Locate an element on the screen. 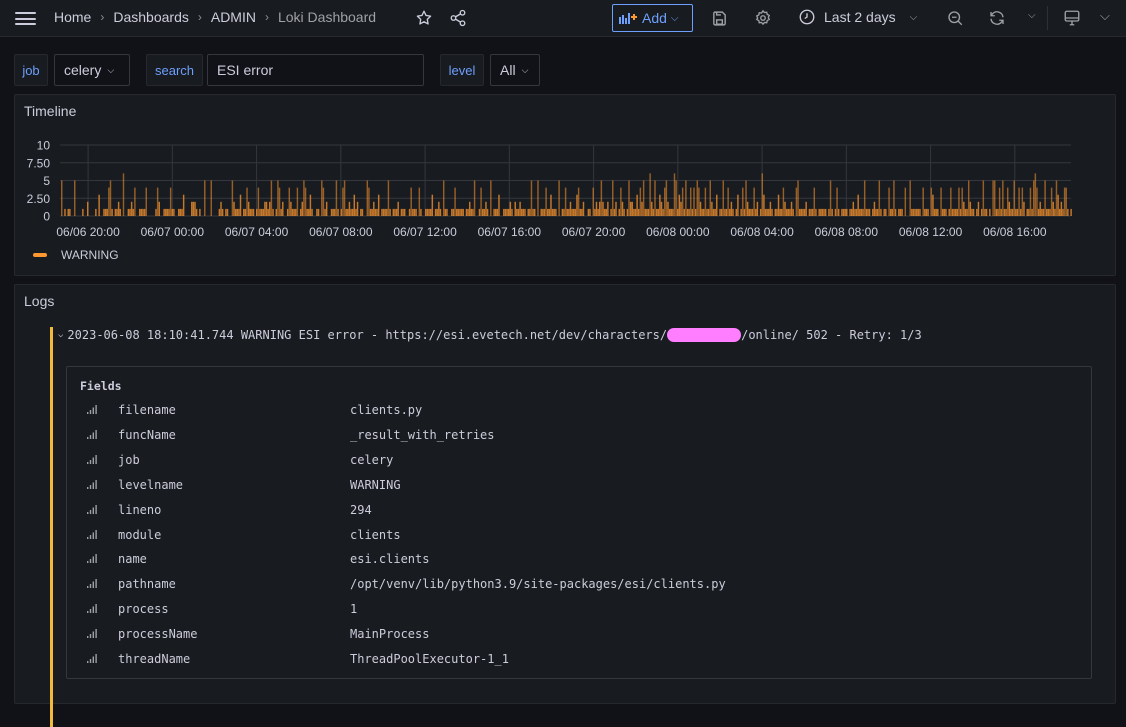 The width and height of the screenshot is (1126, 727). tv-mode-icon is located at coordinates (1072, 18).